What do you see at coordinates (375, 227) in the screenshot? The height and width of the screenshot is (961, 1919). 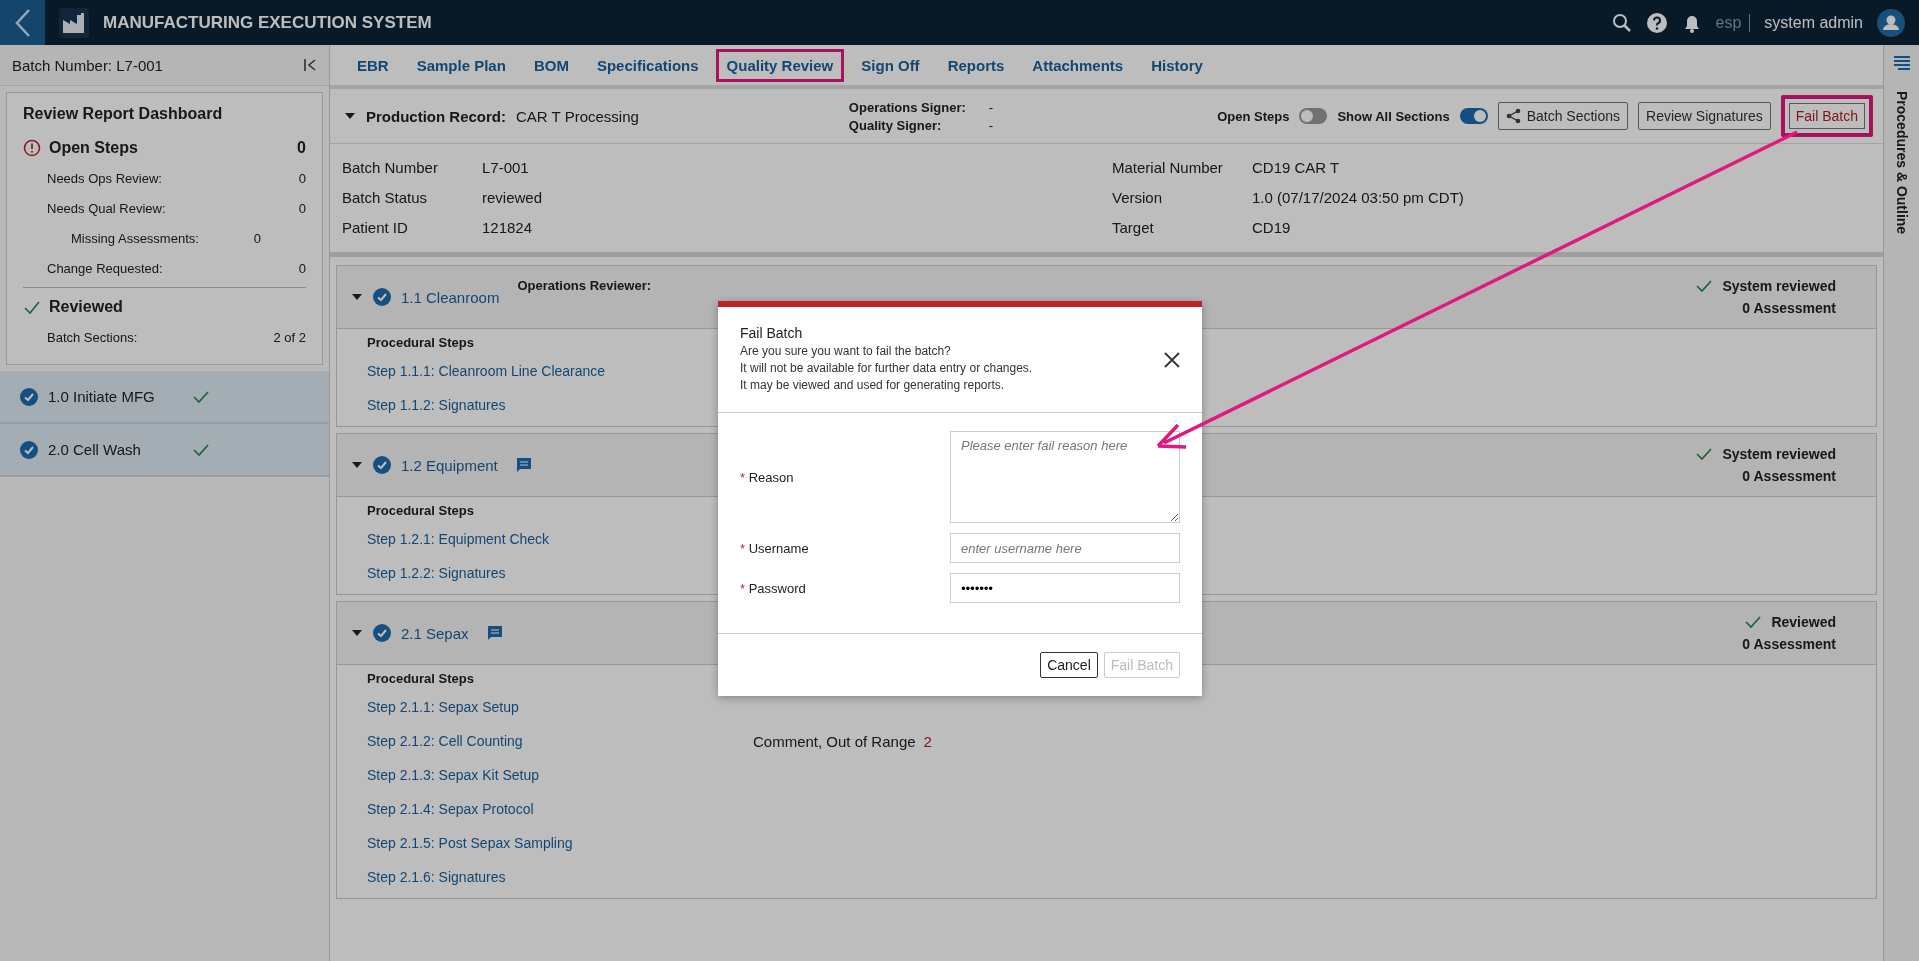 I see `field-label: Patient ID` at bounding box center [375, 227].